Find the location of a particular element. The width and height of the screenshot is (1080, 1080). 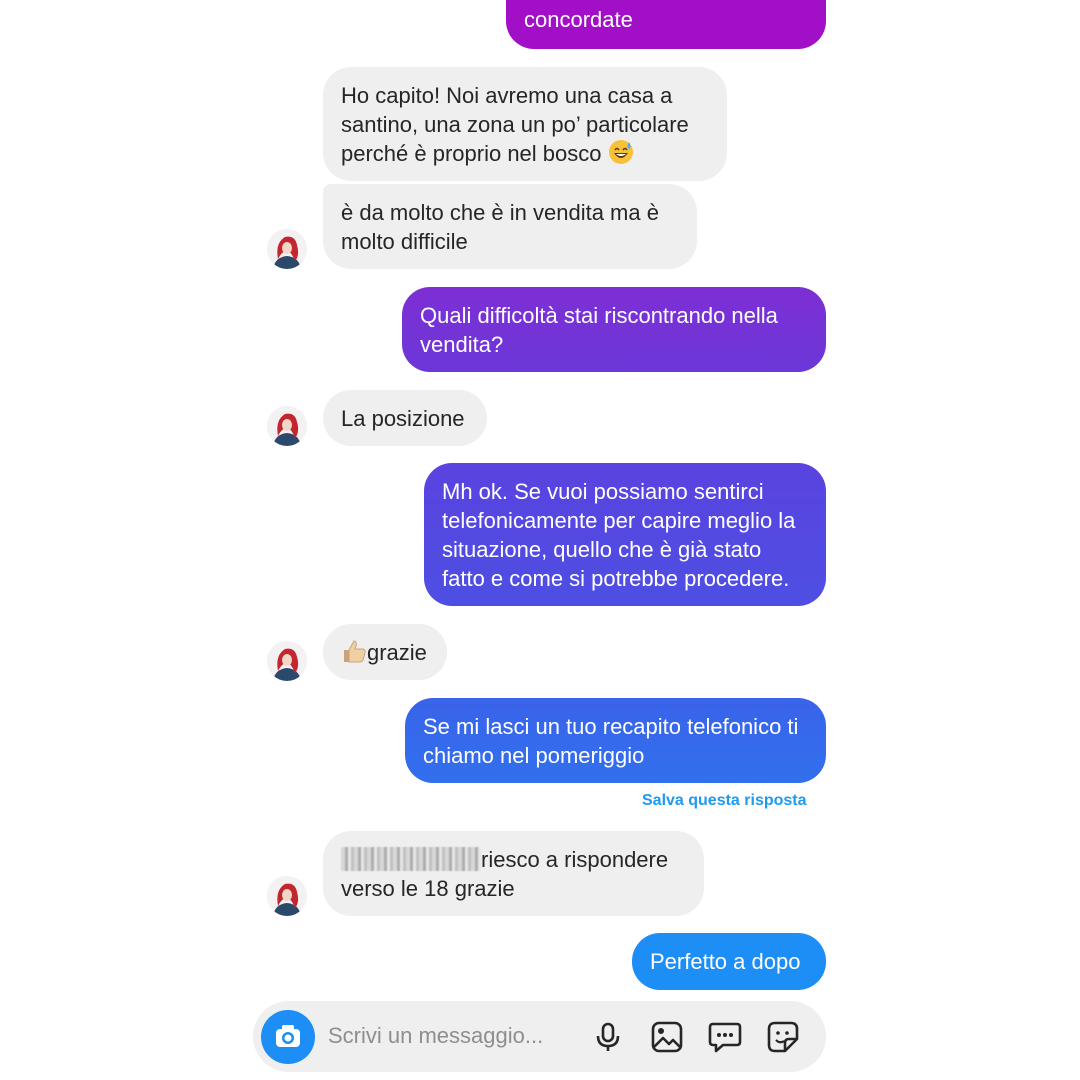

image-icon is located at coordinates (667, 1037).